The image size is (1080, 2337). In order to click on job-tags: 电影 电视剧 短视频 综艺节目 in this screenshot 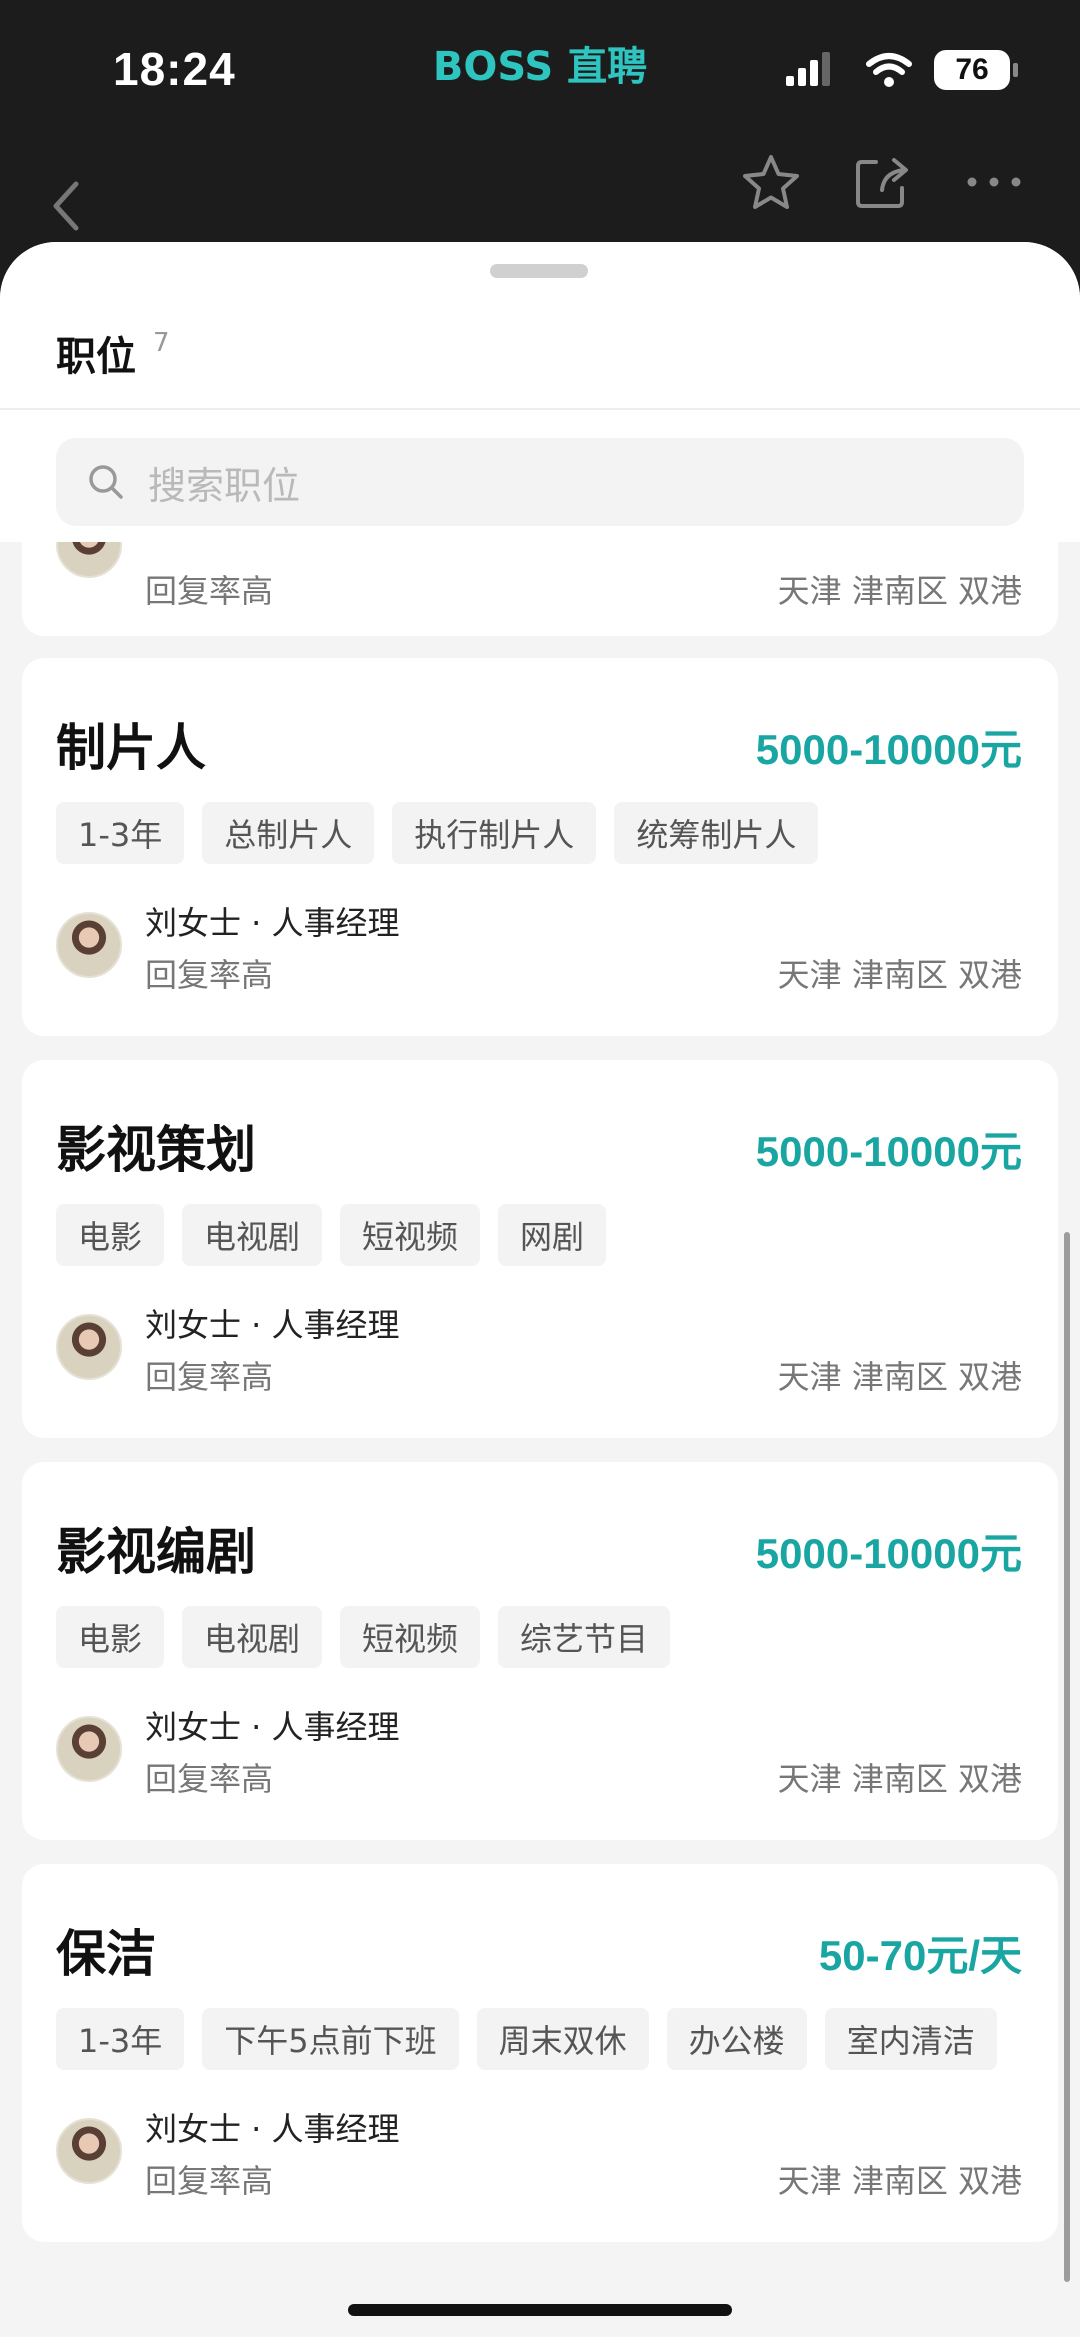, I will do `click(363, 1637)`.